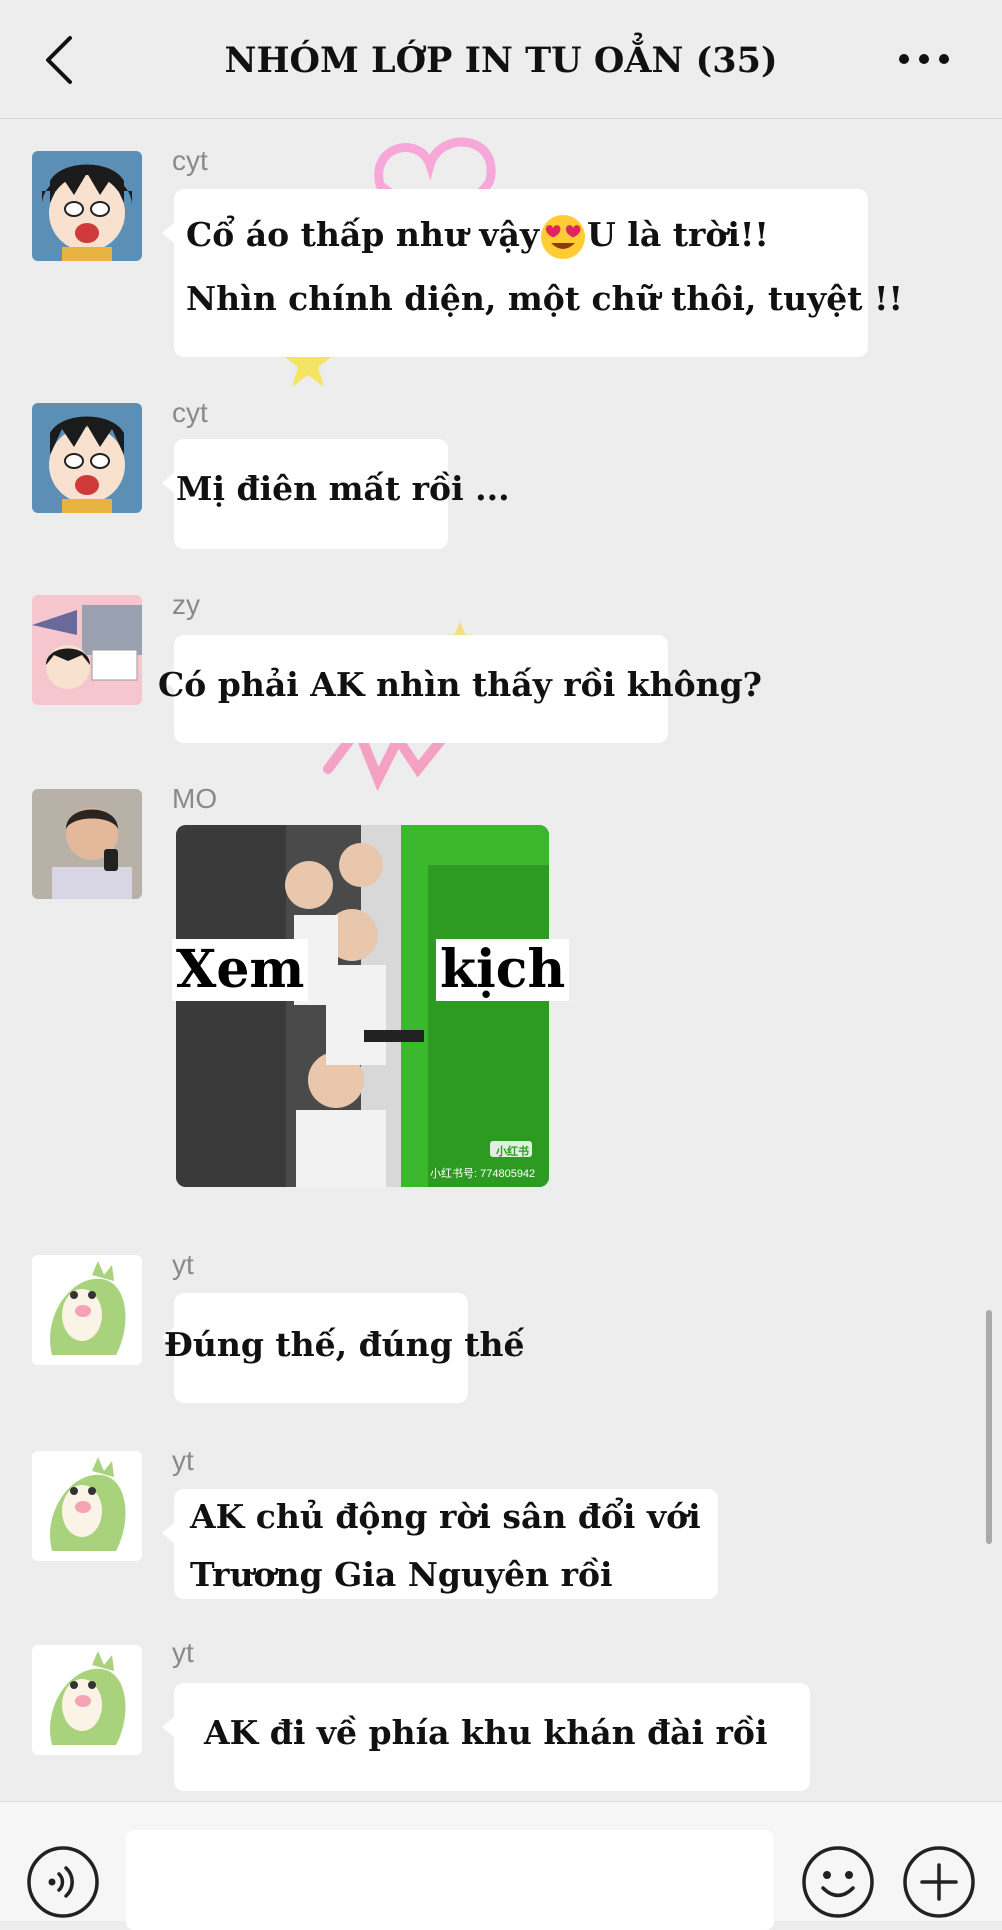 Image resolution: width=1002 pixels, height=1930 pixels. What do you see at coordinates (445, 1516) in the screenshot?
I see `message-text: AK chủ động rời sân đổi với` at bounding box center [445, 1516].